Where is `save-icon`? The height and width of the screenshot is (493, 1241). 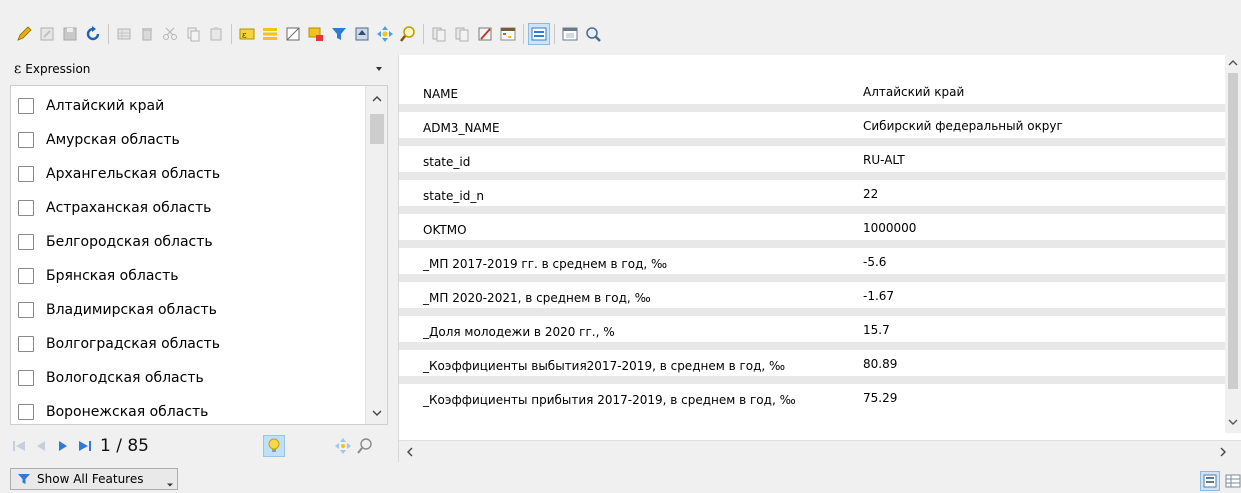 save-icon is located at coordinates (70, 34).